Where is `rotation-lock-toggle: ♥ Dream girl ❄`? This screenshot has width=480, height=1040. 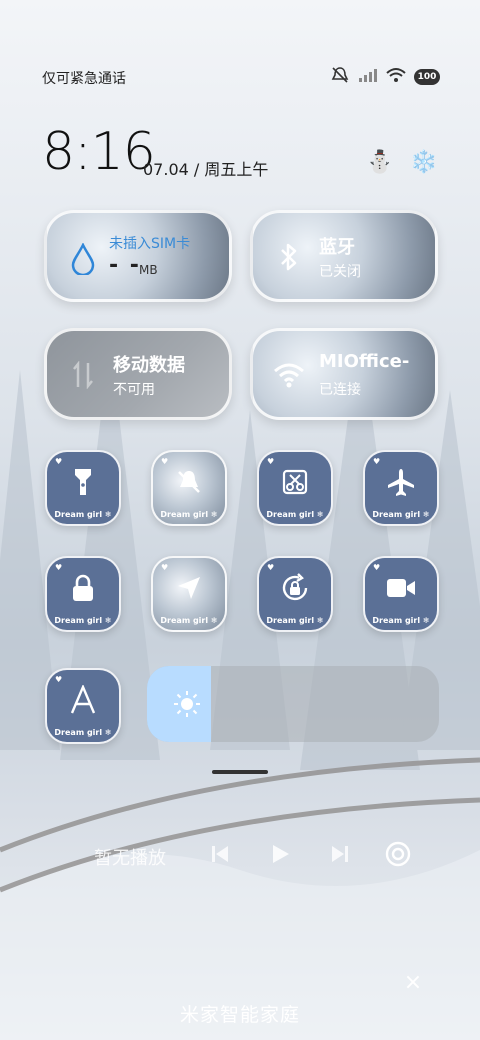
rotation-lock-toggle: ♥ Dream girl ❄ is located at coordinates (295, 594).